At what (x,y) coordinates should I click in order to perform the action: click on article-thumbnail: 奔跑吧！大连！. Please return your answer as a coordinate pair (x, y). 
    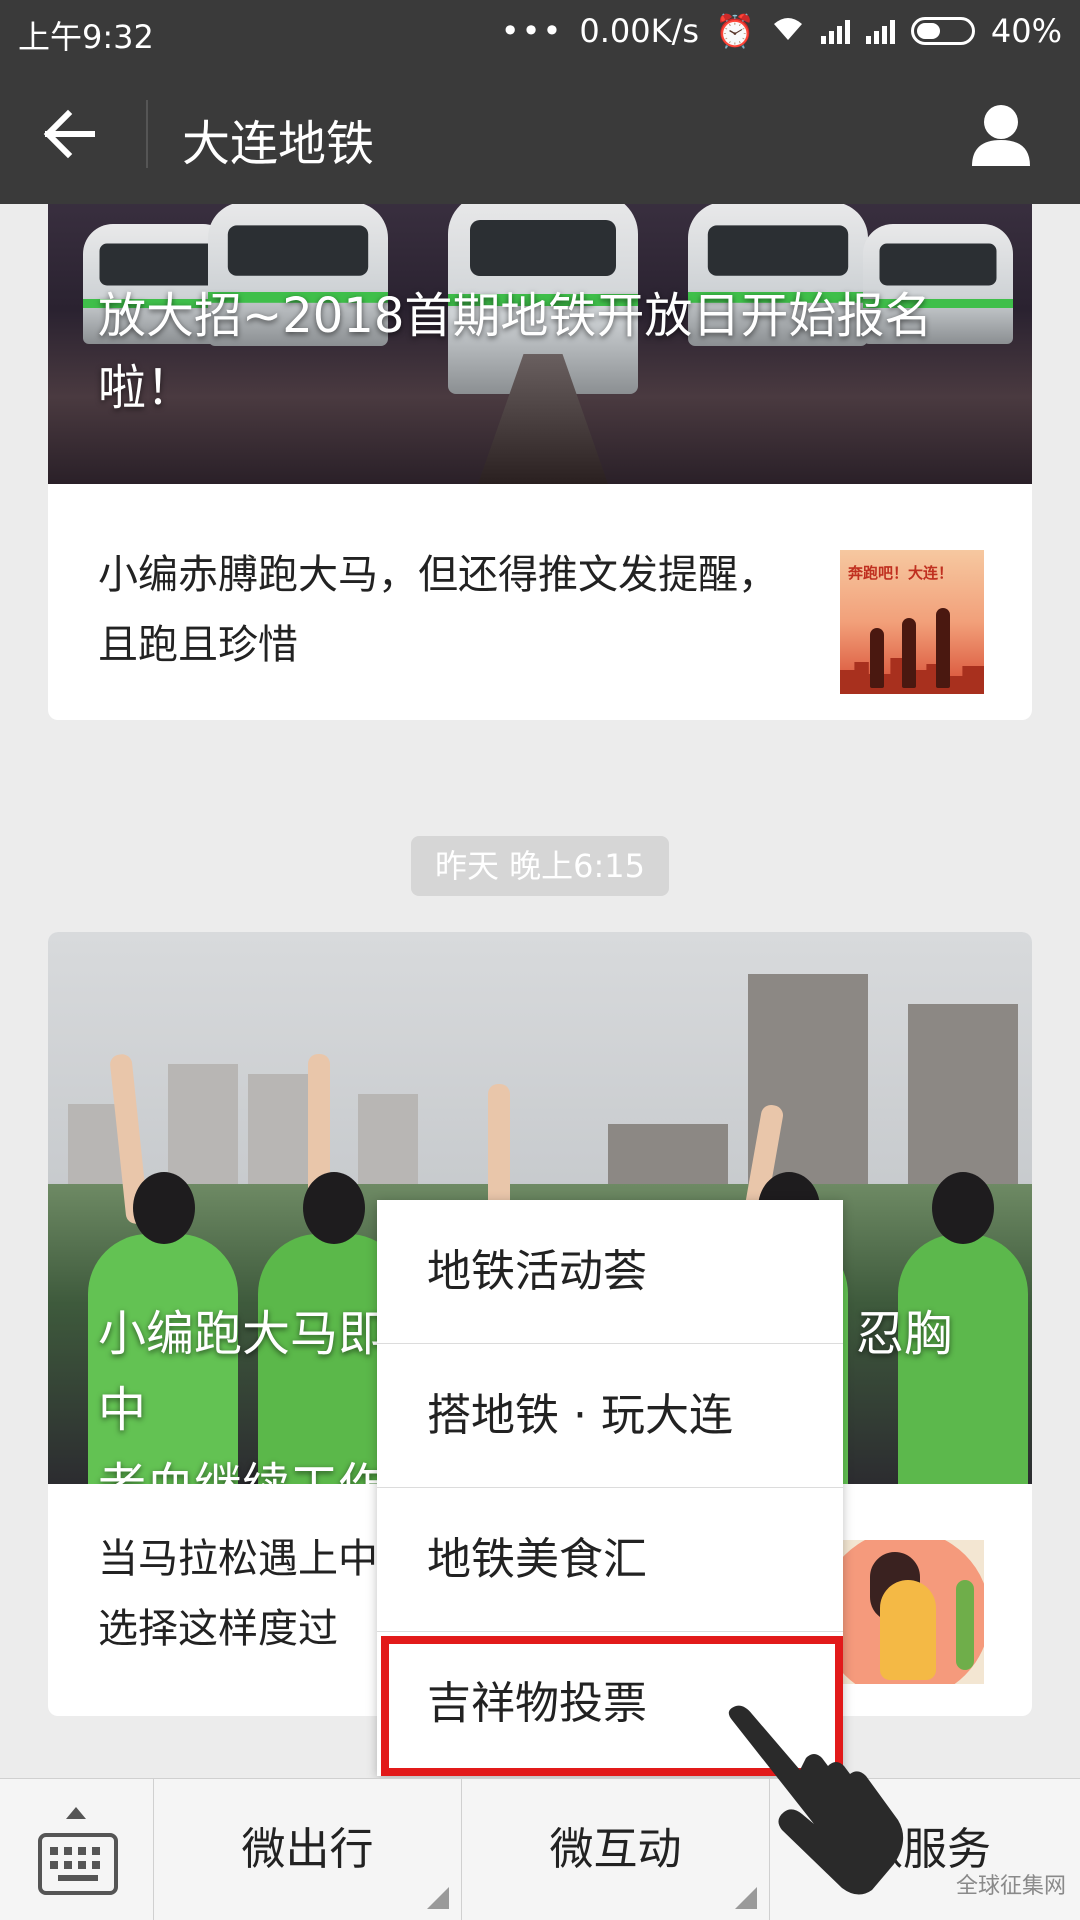
    Looking at the image, I should click on (912, 622).